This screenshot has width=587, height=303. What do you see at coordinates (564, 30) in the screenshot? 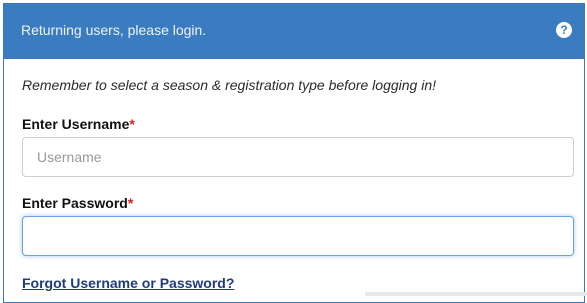
I see `question-circle-icon: ?` at bounding box center [564, 30].